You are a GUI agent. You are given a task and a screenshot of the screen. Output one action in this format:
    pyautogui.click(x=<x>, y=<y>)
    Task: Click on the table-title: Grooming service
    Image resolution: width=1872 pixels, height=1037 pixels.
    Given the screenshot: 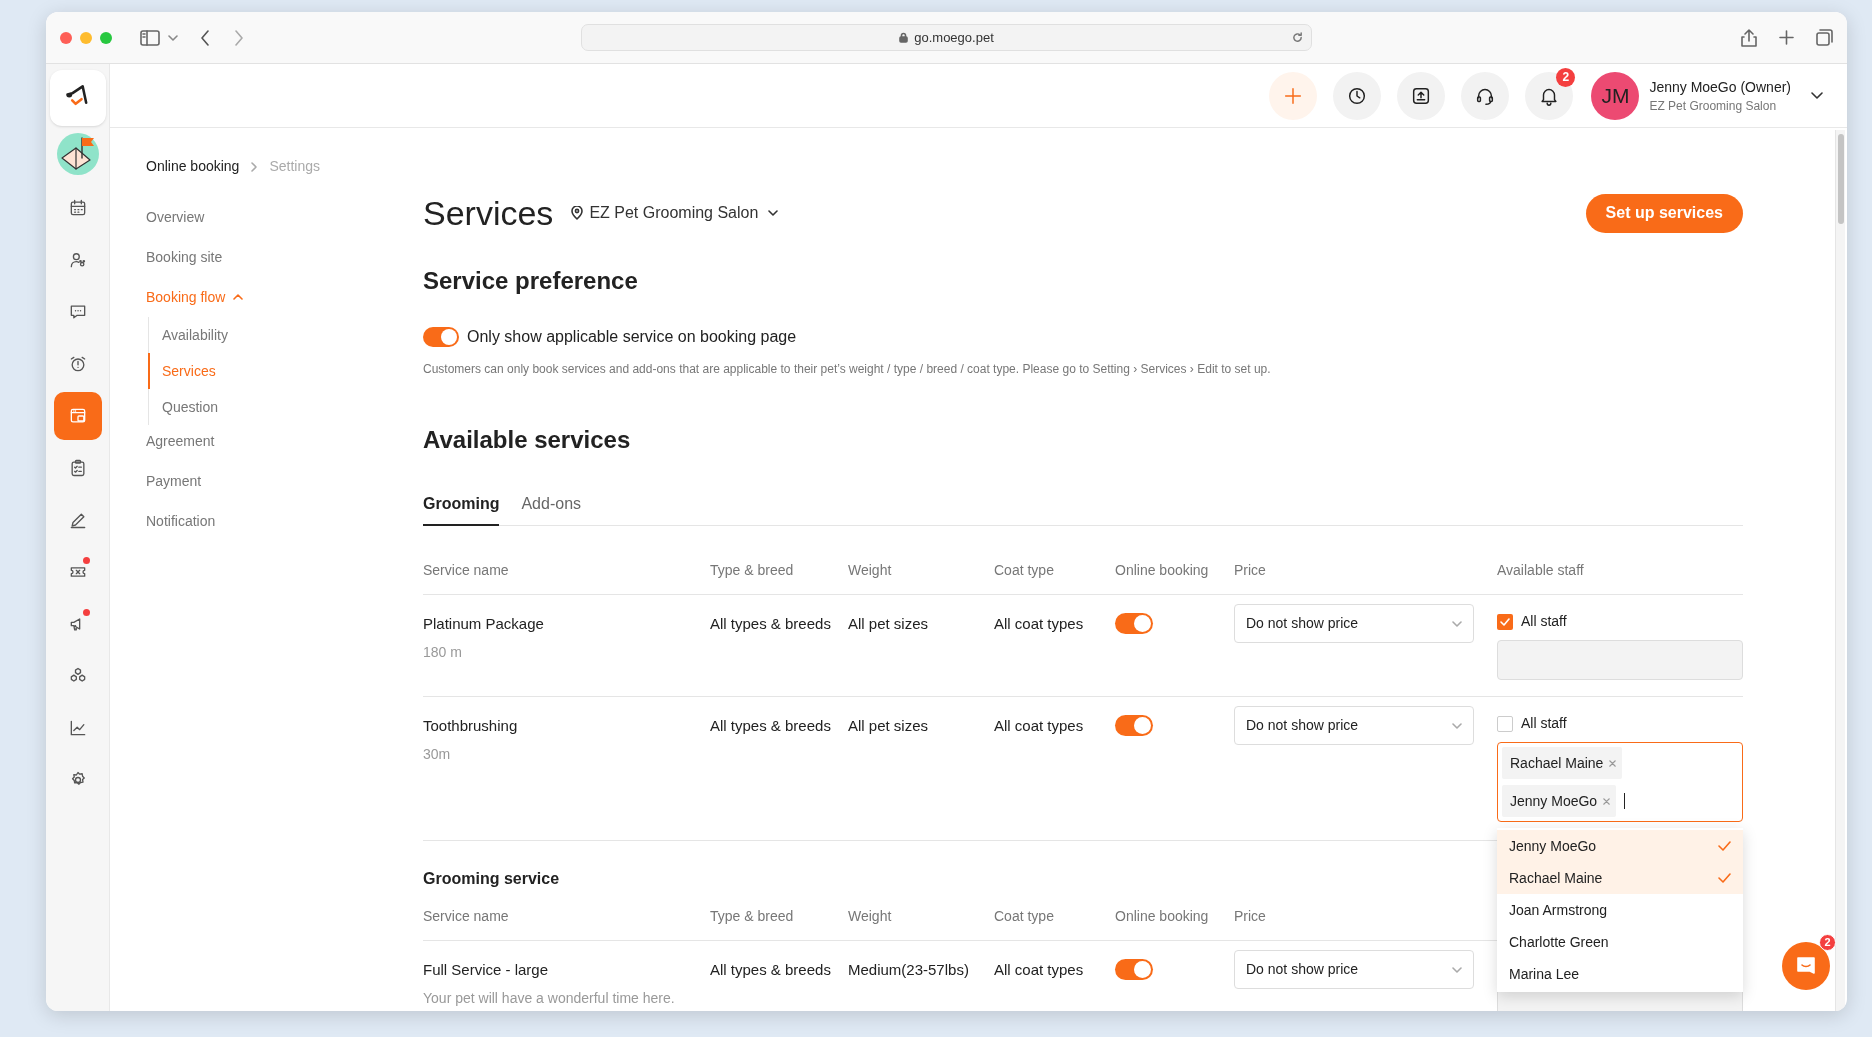 What is the action you would take?
    pyautogui.click(x=491, y=879)
    